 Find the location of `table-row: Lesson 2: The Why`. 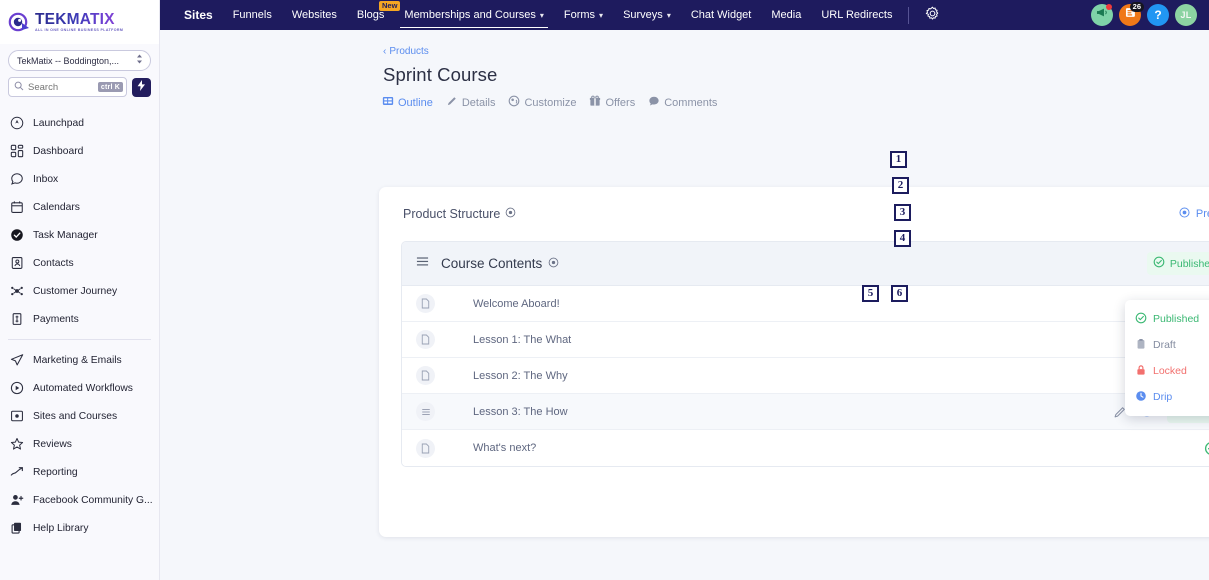

table-row: Lesson 2: The Why is located at coordinates (805, 376).